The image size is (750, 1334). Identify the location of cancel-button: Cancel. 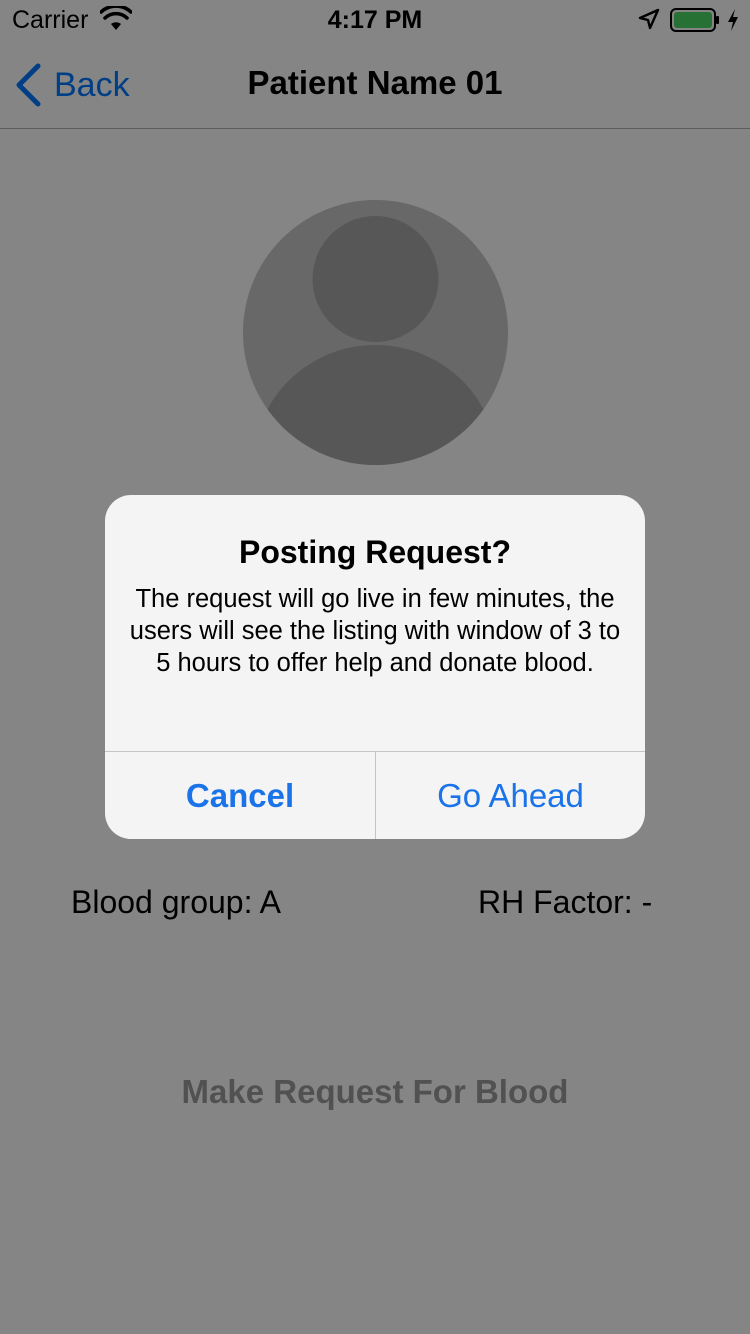
(240, 795).